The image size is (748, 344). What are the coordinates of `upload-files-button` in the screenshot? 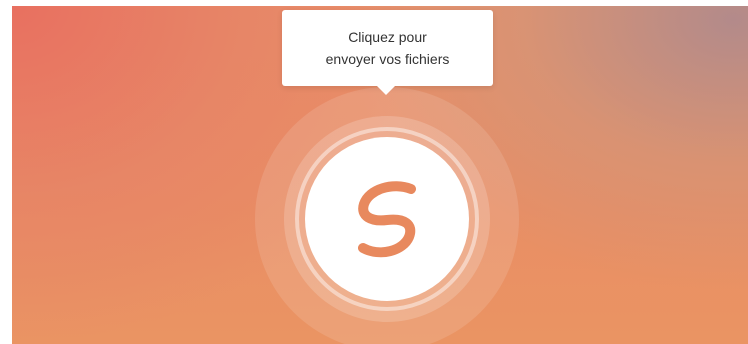 It's located at (387, 219).